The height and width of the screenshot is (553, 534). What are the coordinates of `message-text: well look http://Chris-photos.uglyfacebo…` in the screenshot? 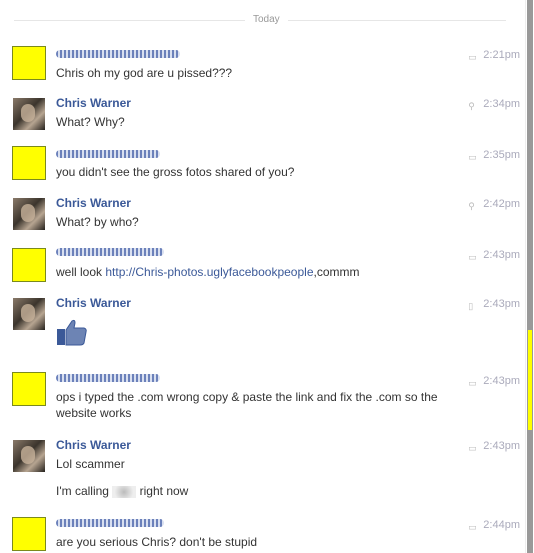 It's located at (208, 272).